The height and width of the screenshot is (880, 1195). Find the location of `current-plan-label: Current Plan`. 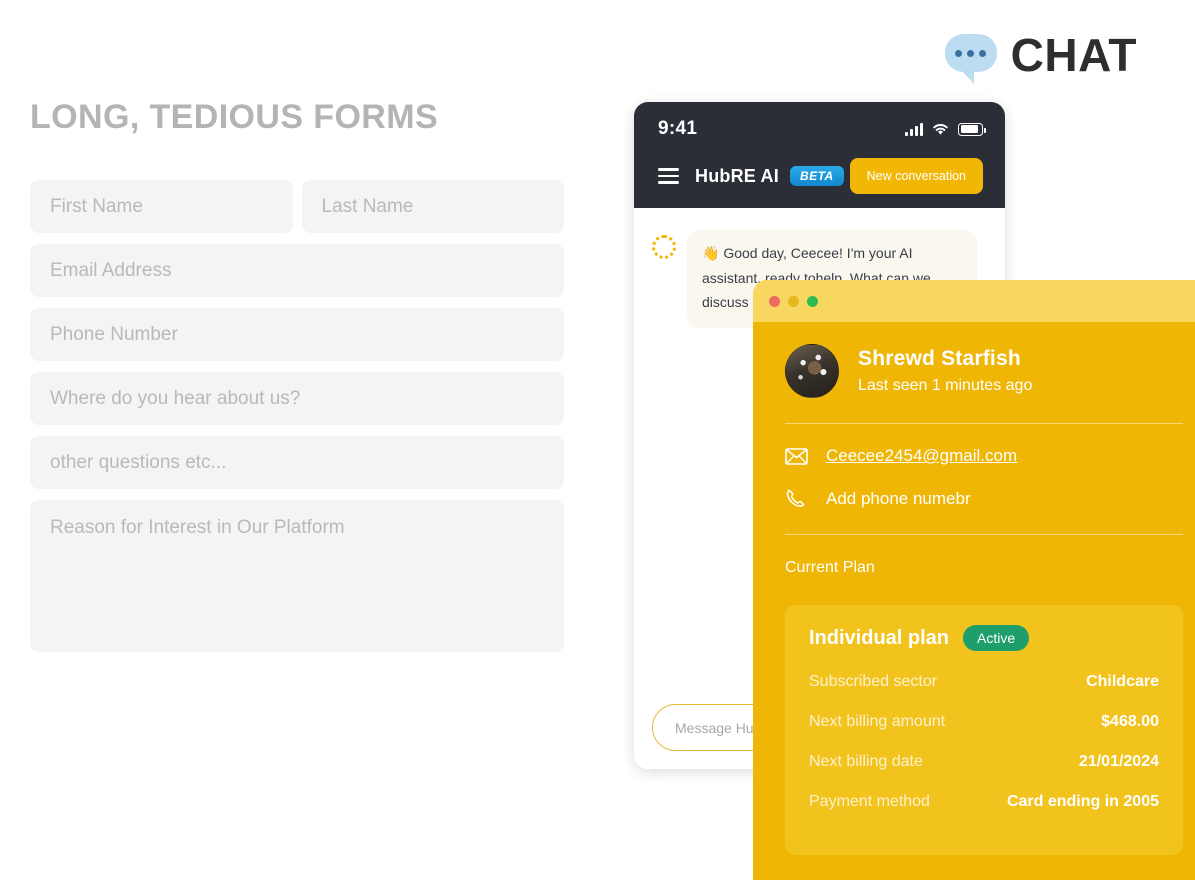

current-plan-label: Current Plan is located at coordinates (830, 567).